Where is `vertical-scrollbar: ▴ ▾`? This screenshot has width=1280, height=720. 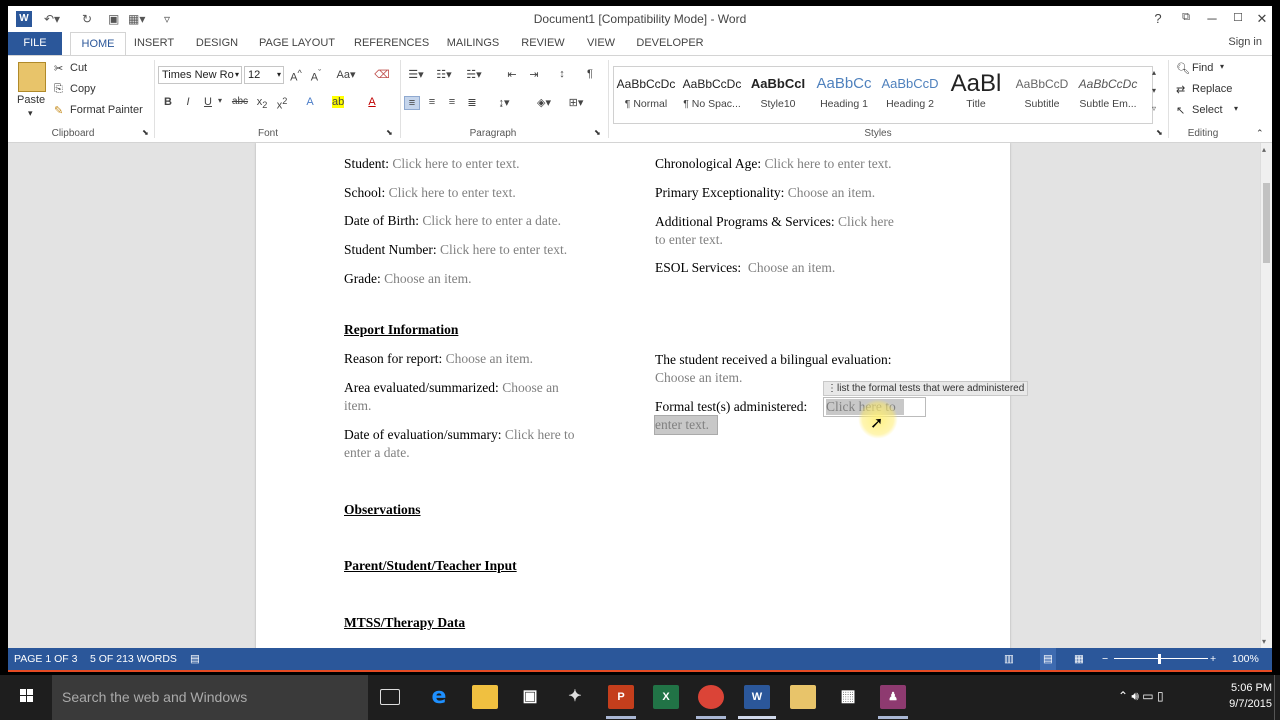
vertical-scrollbar: ▴ ▾ is located at coordinates (1266, 395).